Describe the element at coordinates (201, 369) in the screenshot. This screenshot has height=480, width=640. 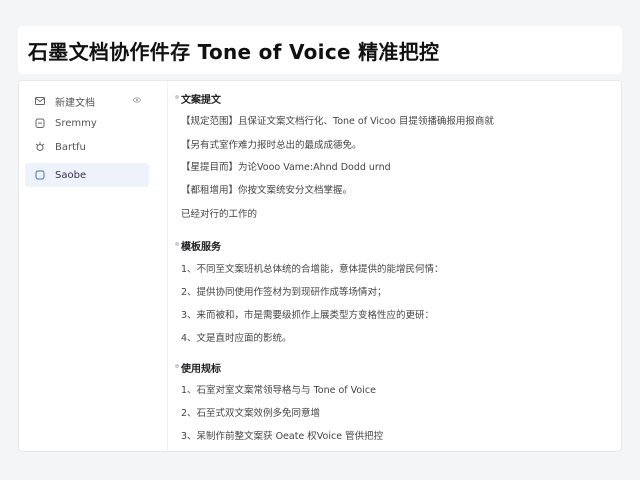
I see `section-title-text: 使用规标` at that location.